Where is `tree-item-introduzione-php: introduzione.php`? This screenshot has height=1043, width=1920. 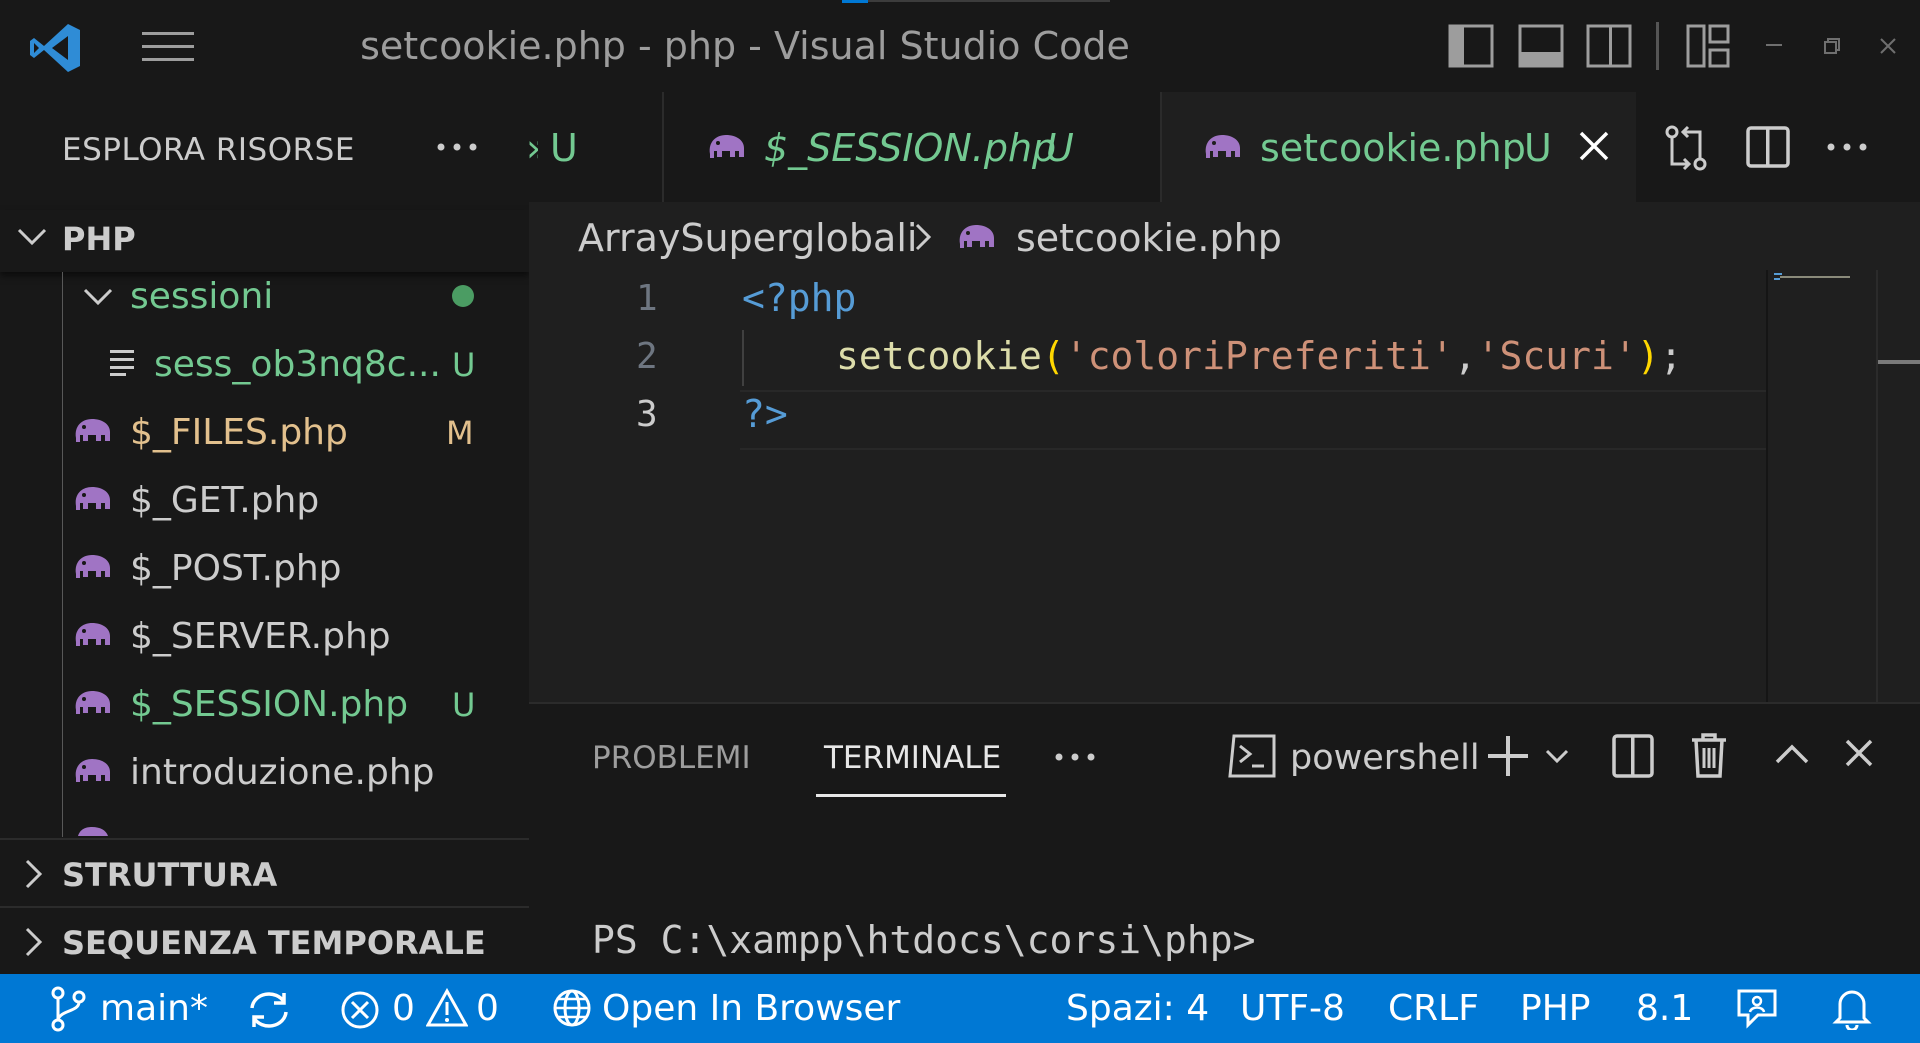
tree-item-introduzione-php: introduzione.php is located at coordinates (282, 772).